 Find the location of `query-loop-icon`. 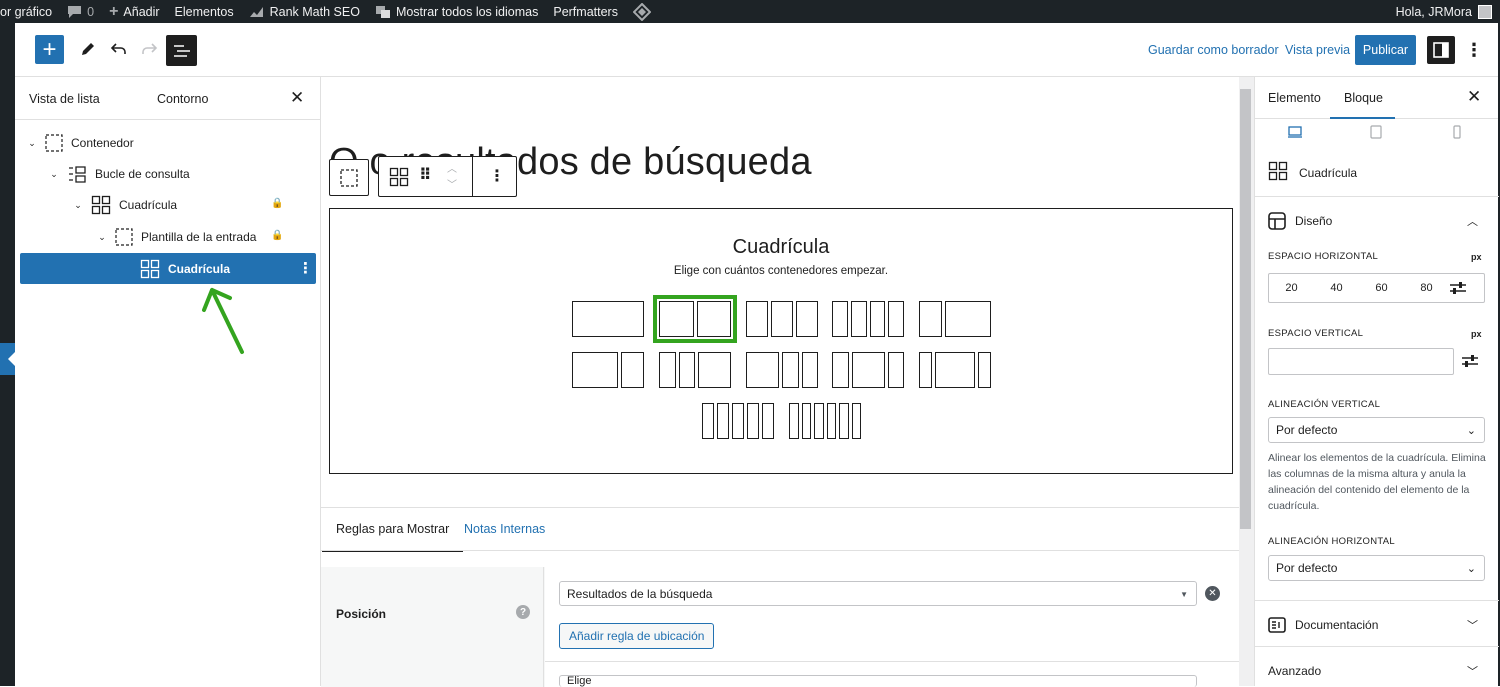

query-loop-icon is located at coordinates (77, 174).